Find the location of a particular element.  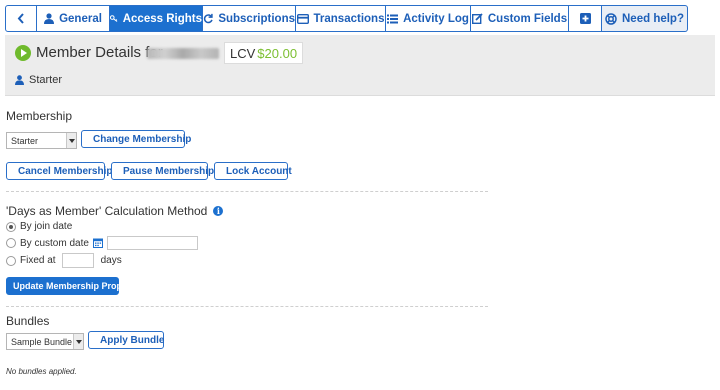

membership-select: Starter is located at coordinates (41, 140).